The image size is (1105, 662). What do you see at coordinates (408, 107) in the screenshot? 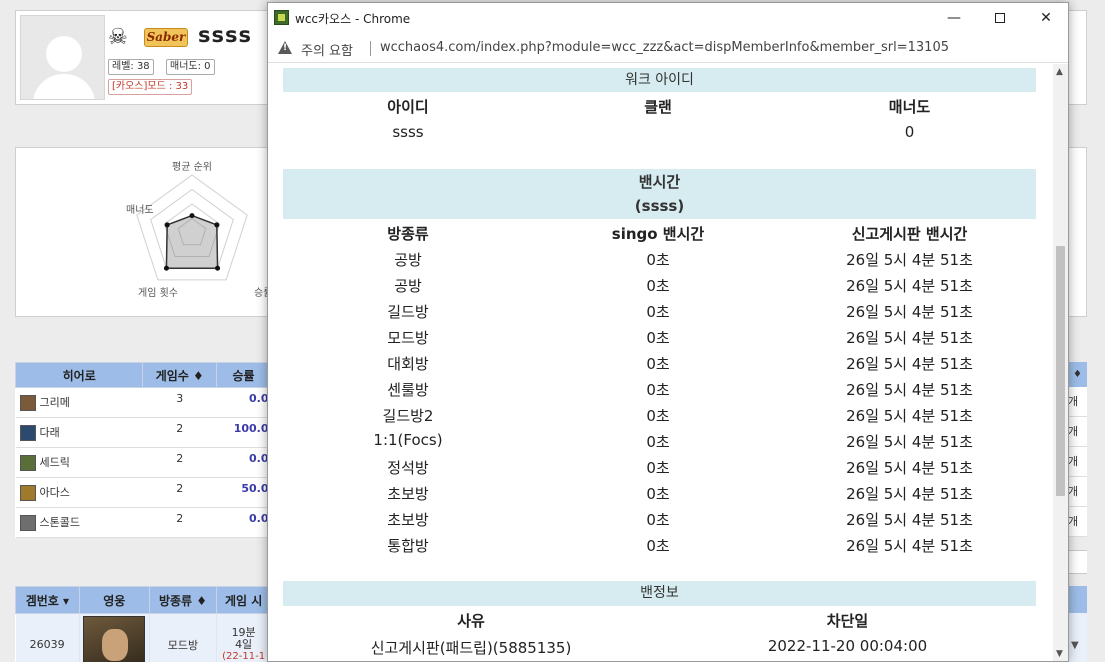
I see `column-header-id: 아이디` at bounding box center [408, 107].